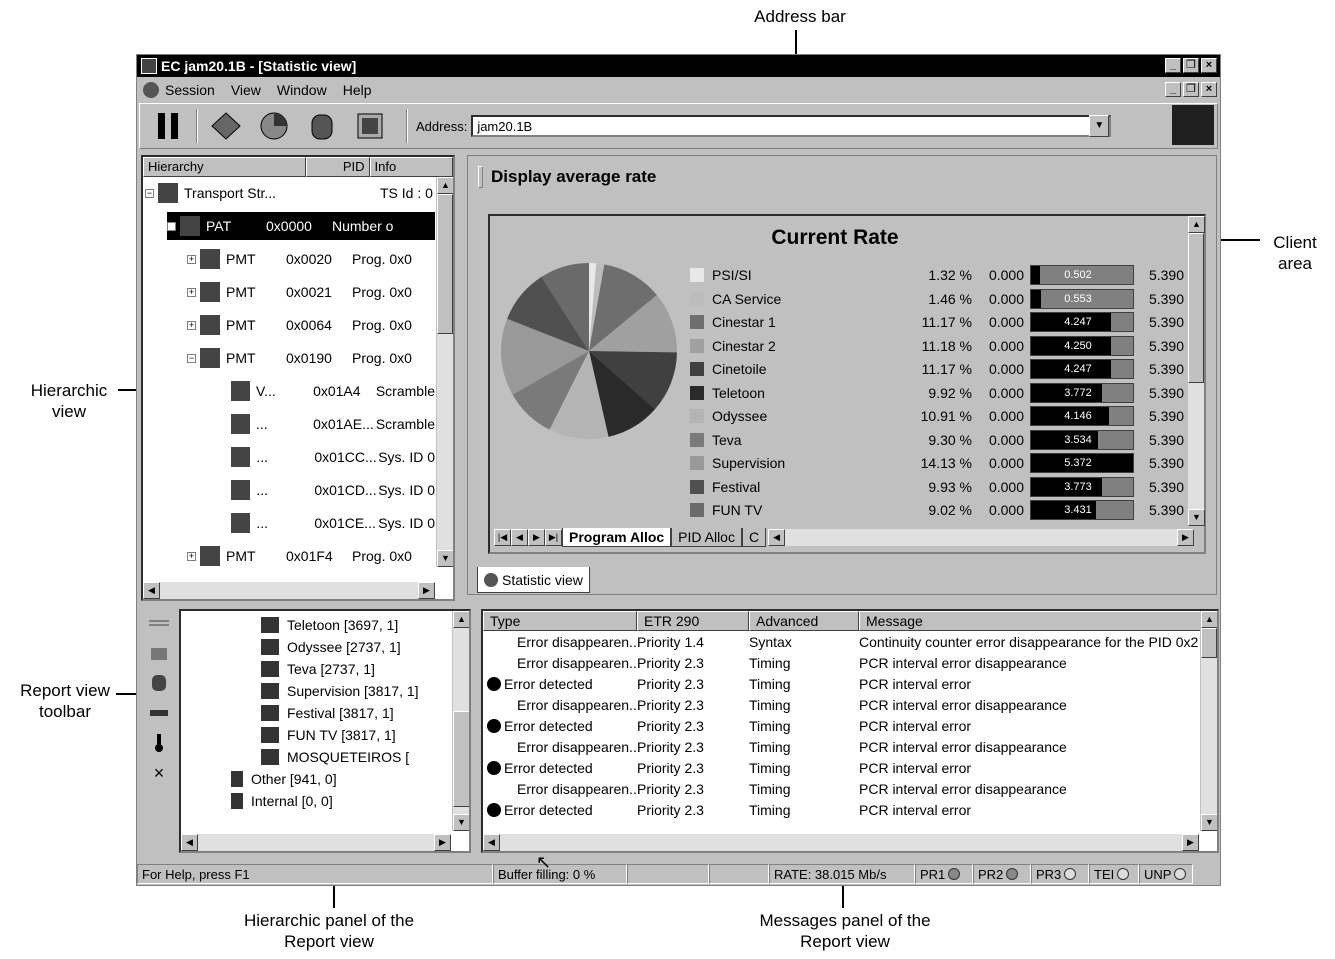  I want to click on hierarchy-row: − PMT 0x0190 Prog. 0x0, so click(311, 358).